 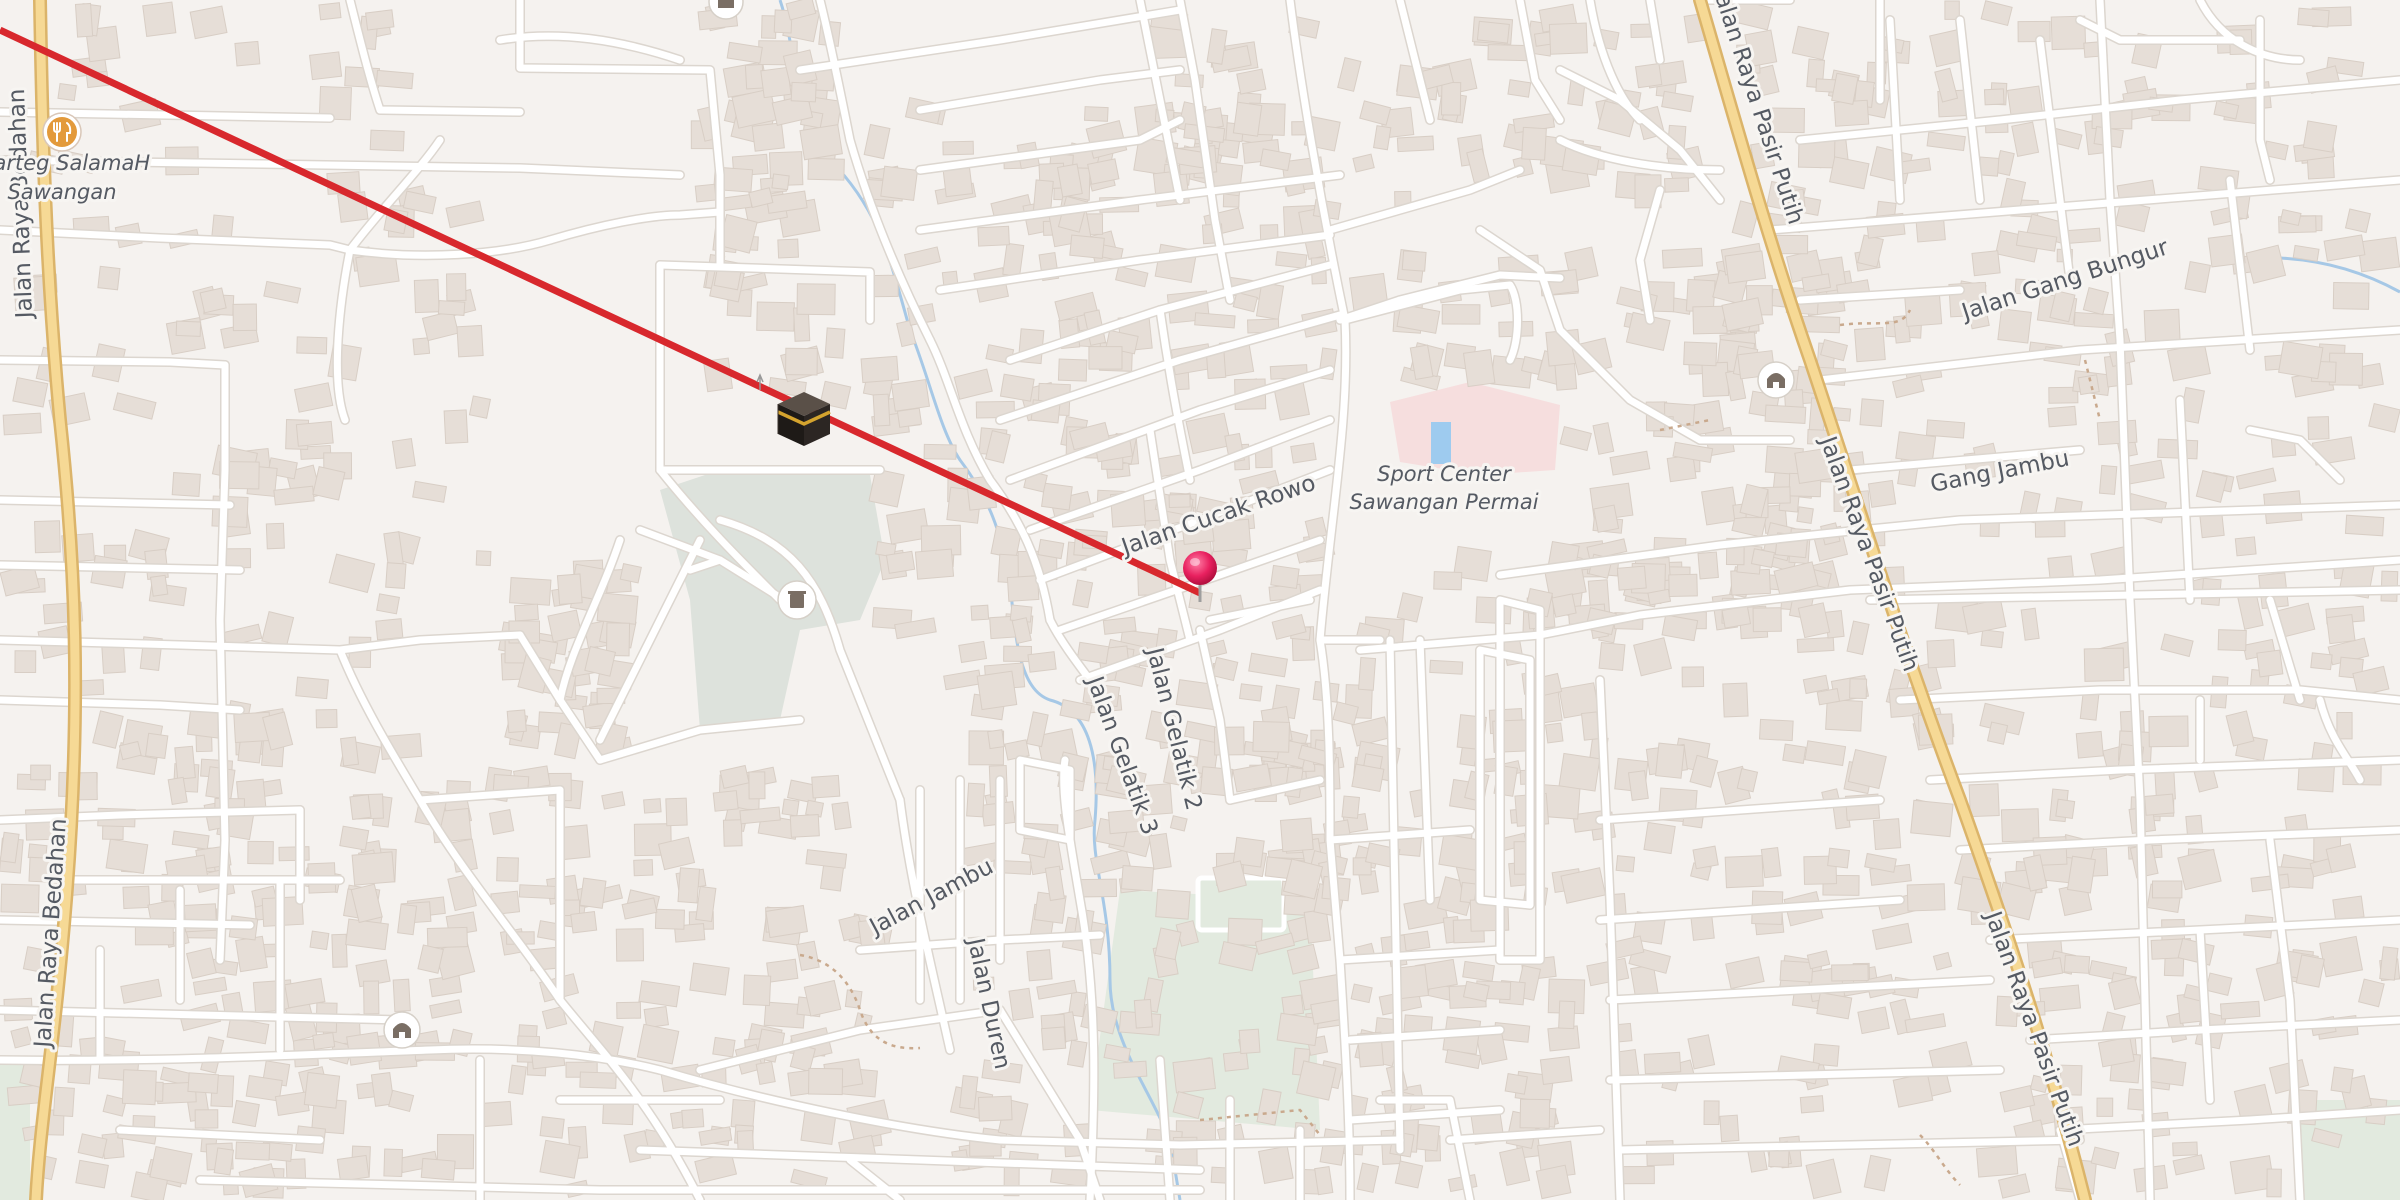 What do you see at coordinates (1444, 474) in the screenshot?
I see `poi-label-sport-center: Sport Center` at bounding box center [1444, 474].